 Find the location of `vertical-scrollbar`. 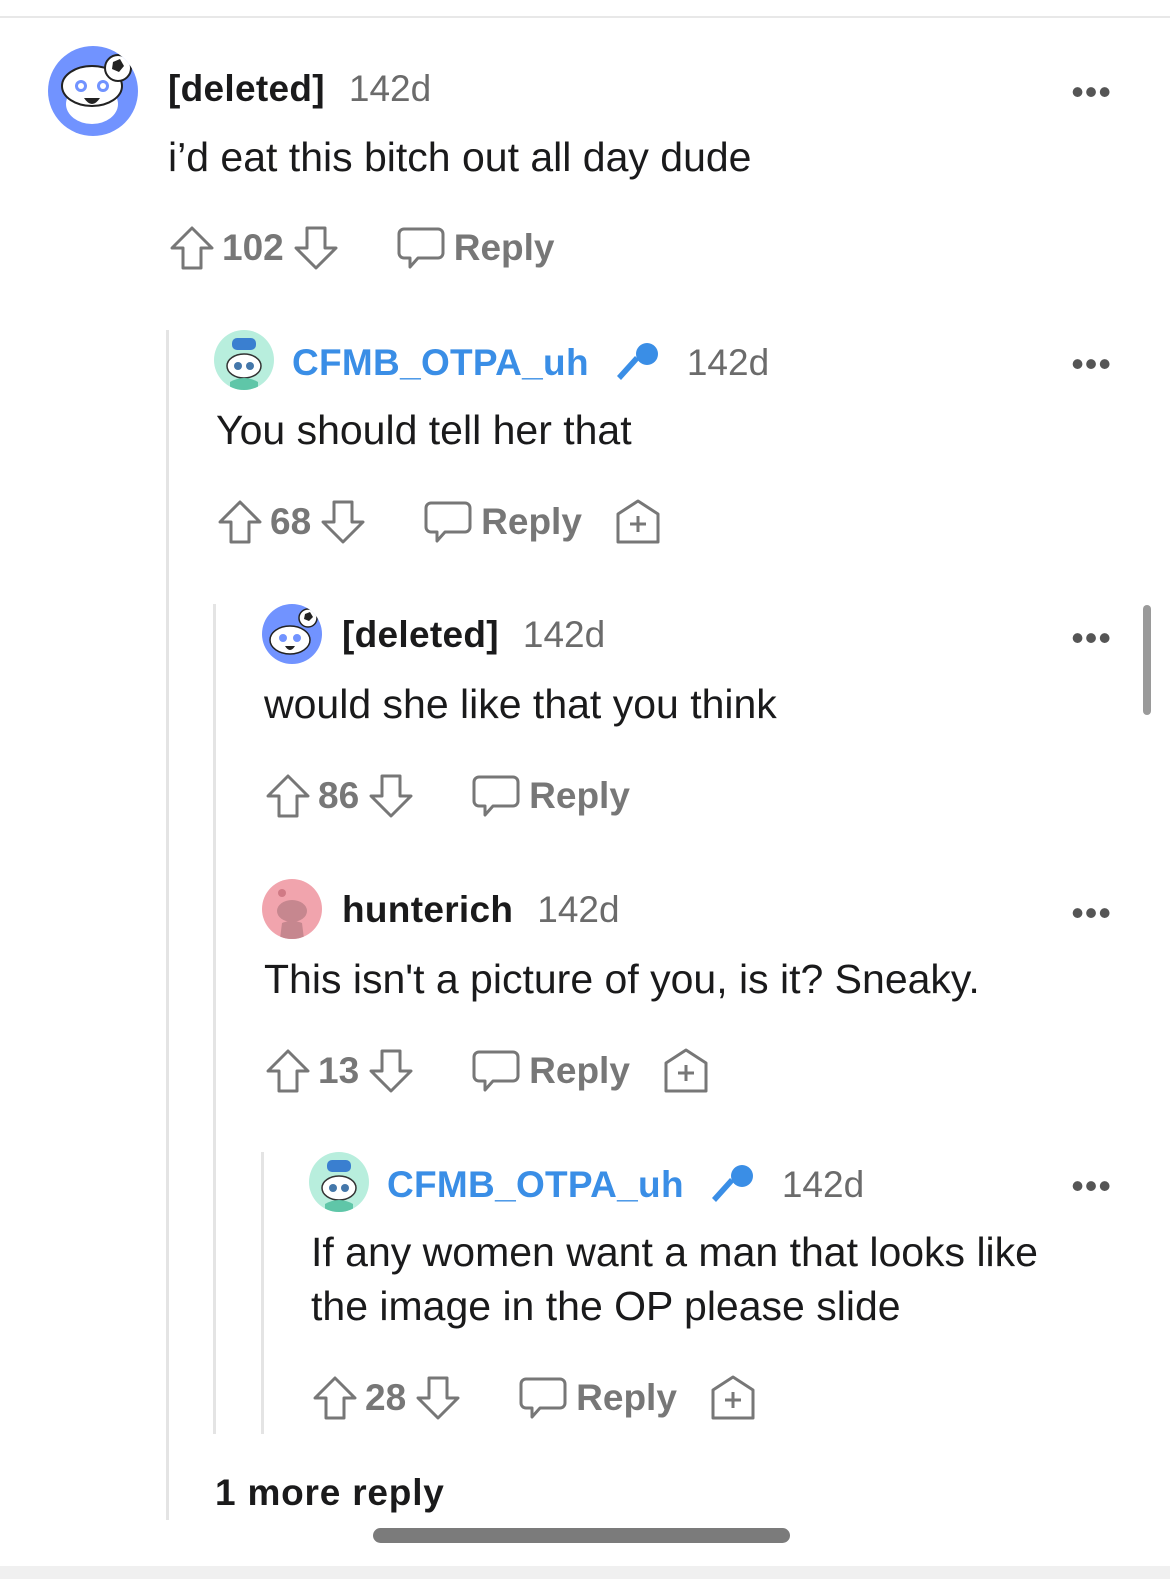

vertical-scrollbar is located at coordinates (1147, 660).